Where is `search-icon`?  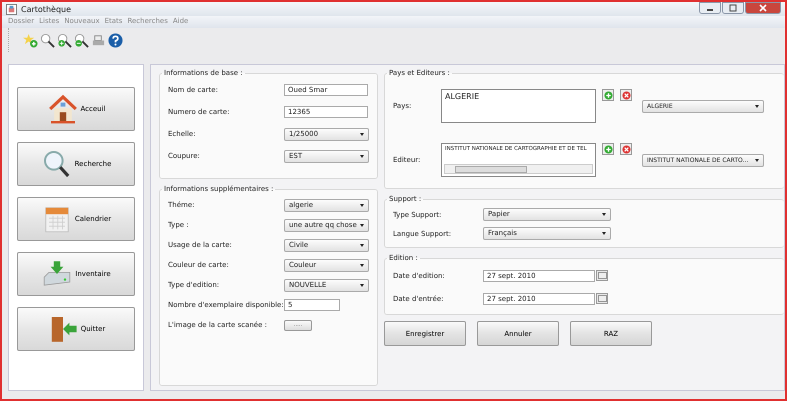
search-icon is located at coordinates (47, 40).